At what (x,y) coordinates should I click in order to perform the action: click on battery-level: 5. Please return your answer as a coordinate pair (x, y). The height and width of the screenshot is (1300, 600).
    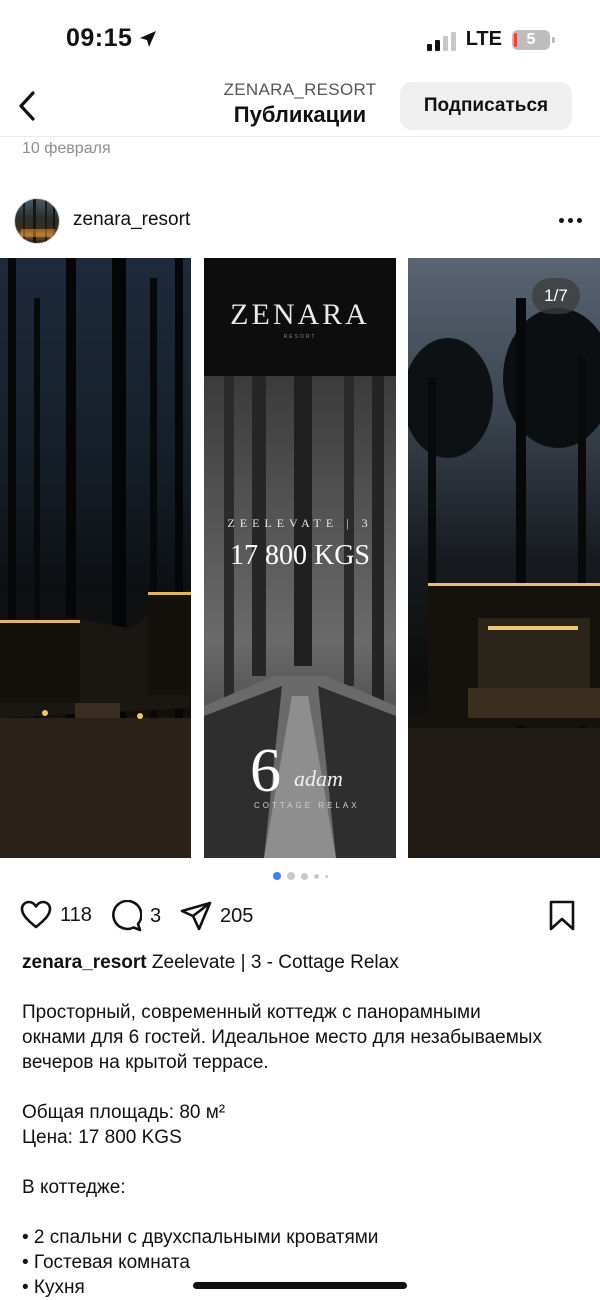
    Looking at the image, I should click on (531, 39).